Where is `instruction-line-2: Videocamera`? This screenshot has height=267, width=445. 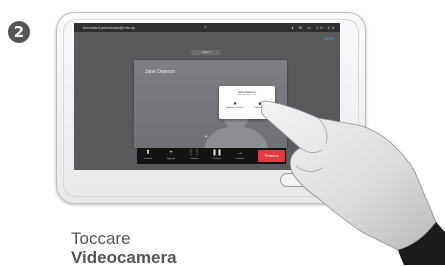
instruction-line-2: Videocamera is located at coordinates (124, 257).